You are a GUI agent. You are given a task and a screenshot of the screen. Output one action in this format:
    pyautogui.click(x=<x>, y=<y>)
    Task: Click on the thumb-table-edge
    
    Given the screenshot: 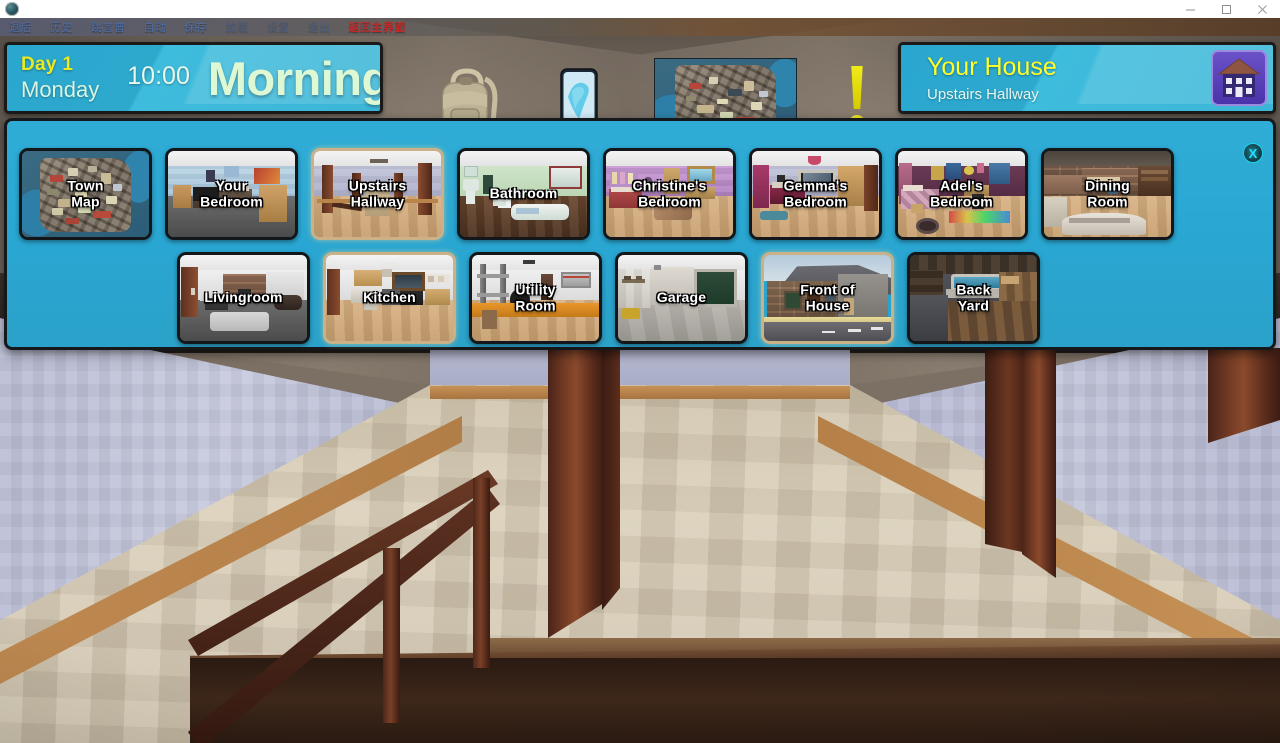 What is the action you would take?
    pyautogui.click(x=1100, y=221)
    